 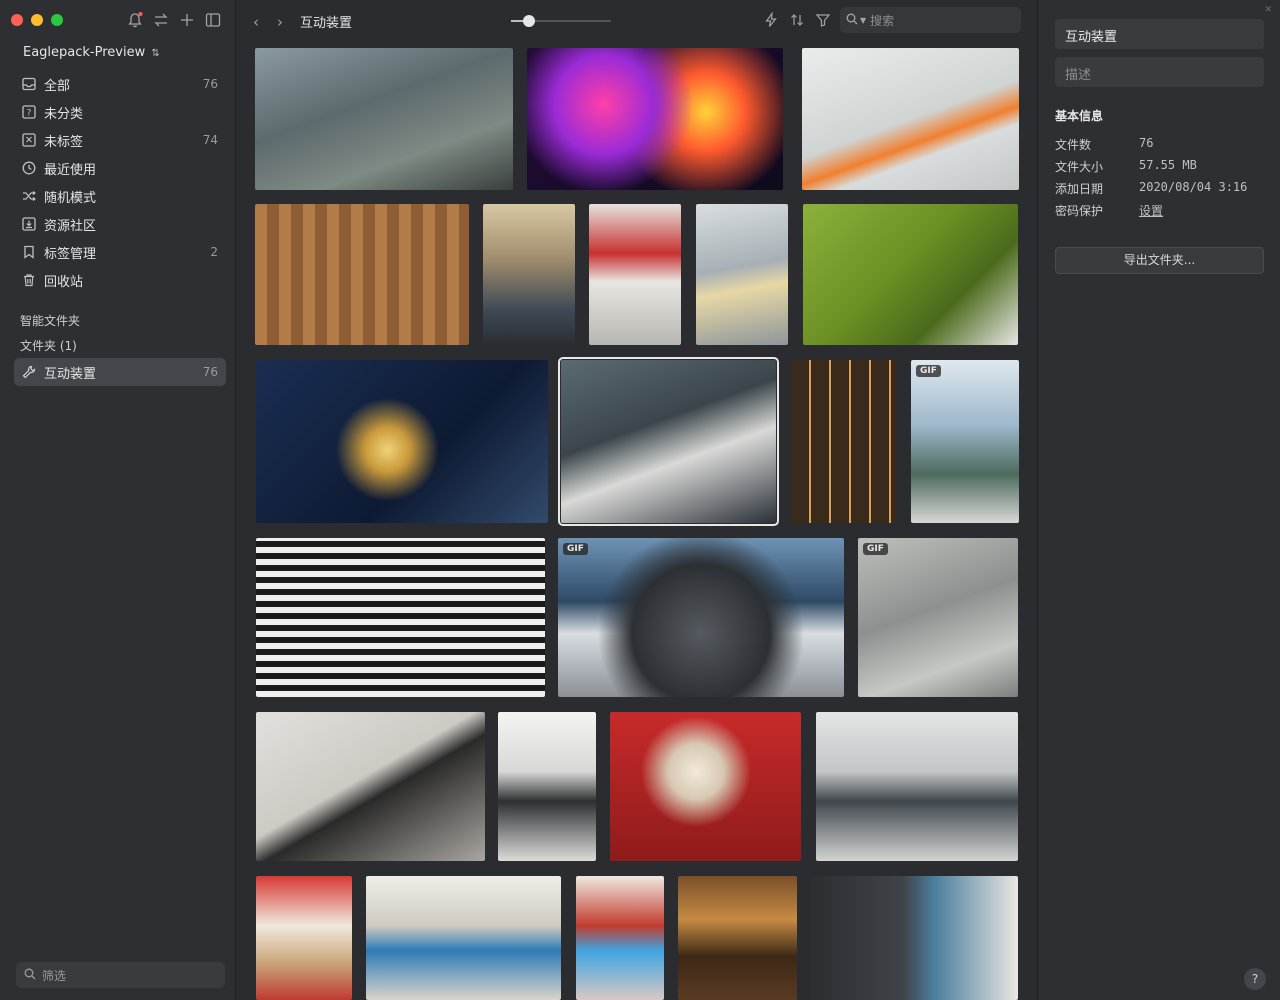 I want to click on info-row-file-count: 文件数 76, so click(x=1104, y=144).